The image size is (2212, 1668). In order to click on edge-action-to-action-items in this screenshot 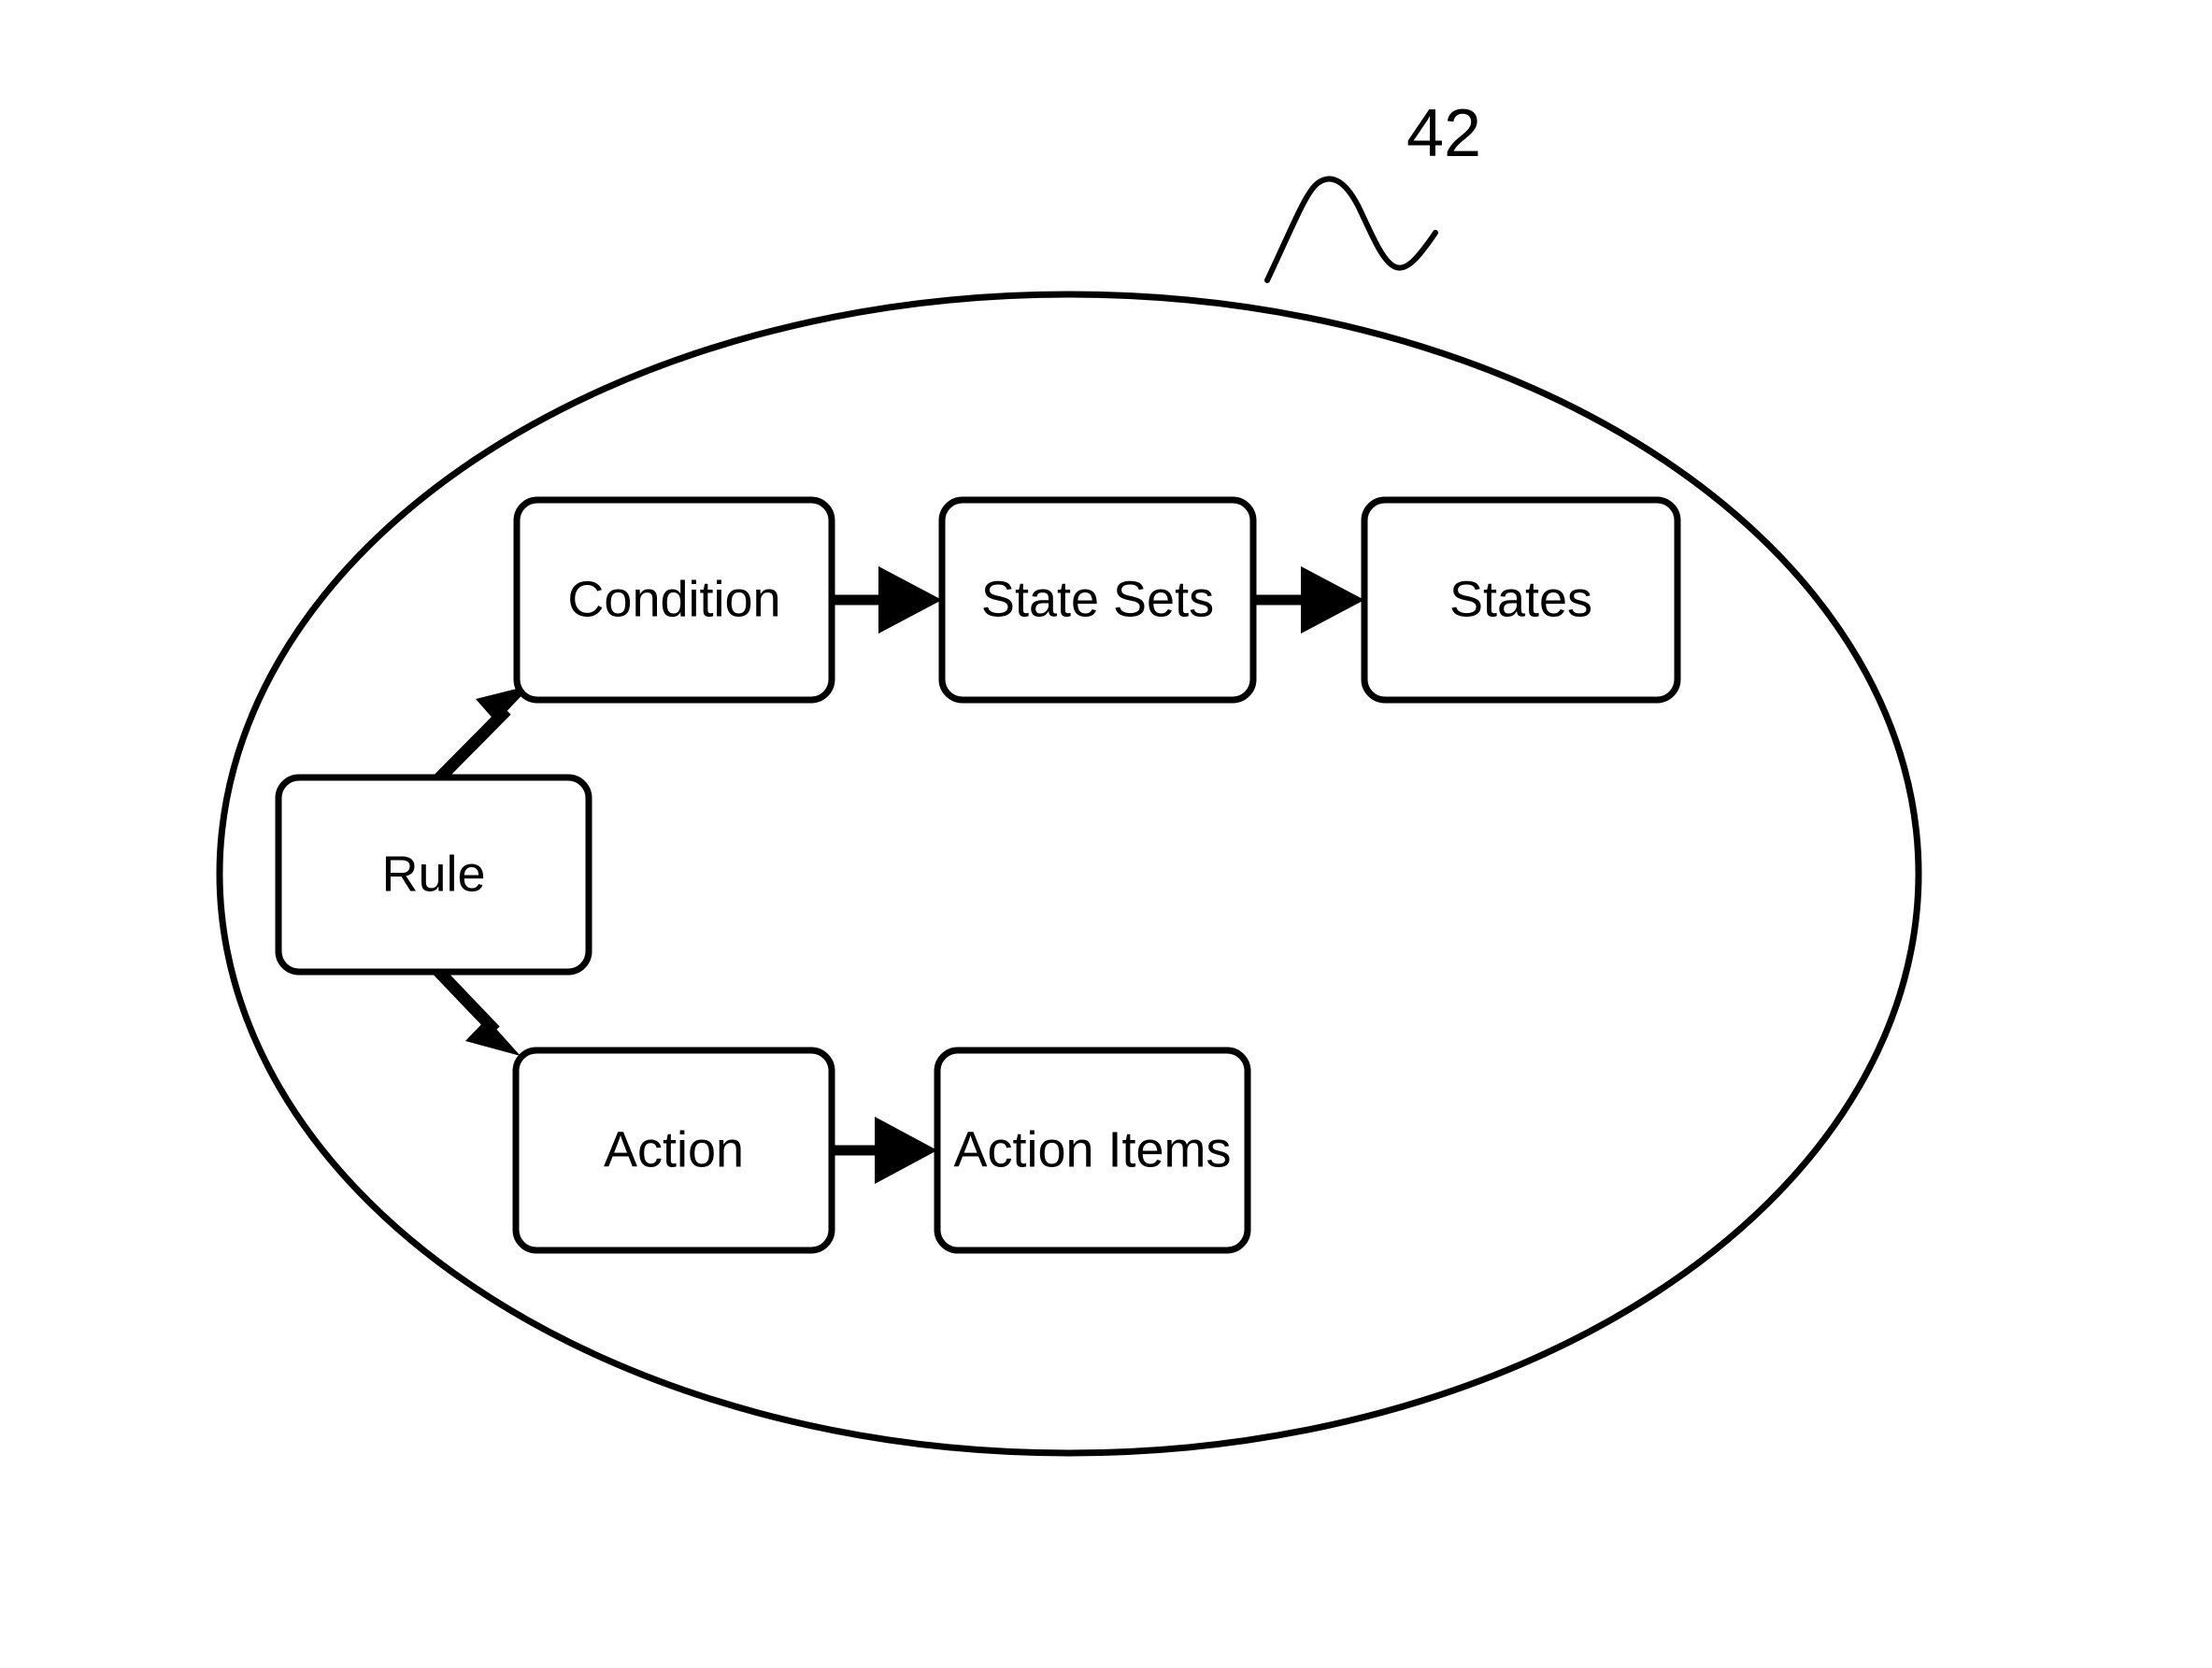, I will do `click(884, 1150)`.